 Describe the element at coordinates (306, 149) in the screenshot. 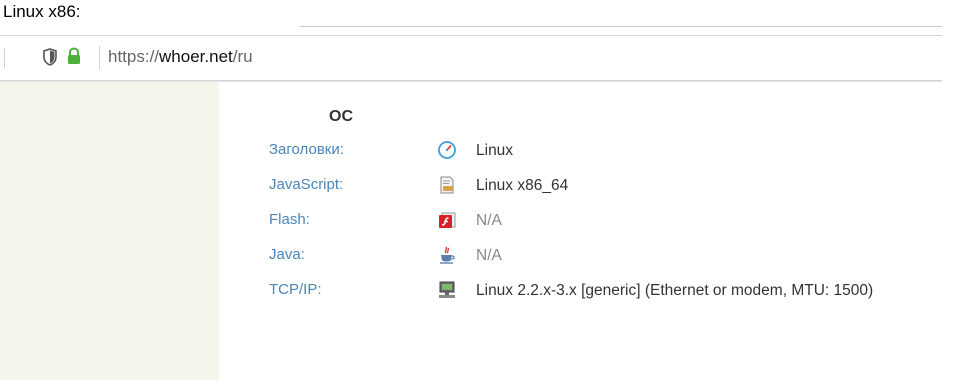

I see `row-label: Заголовки:` at that location.